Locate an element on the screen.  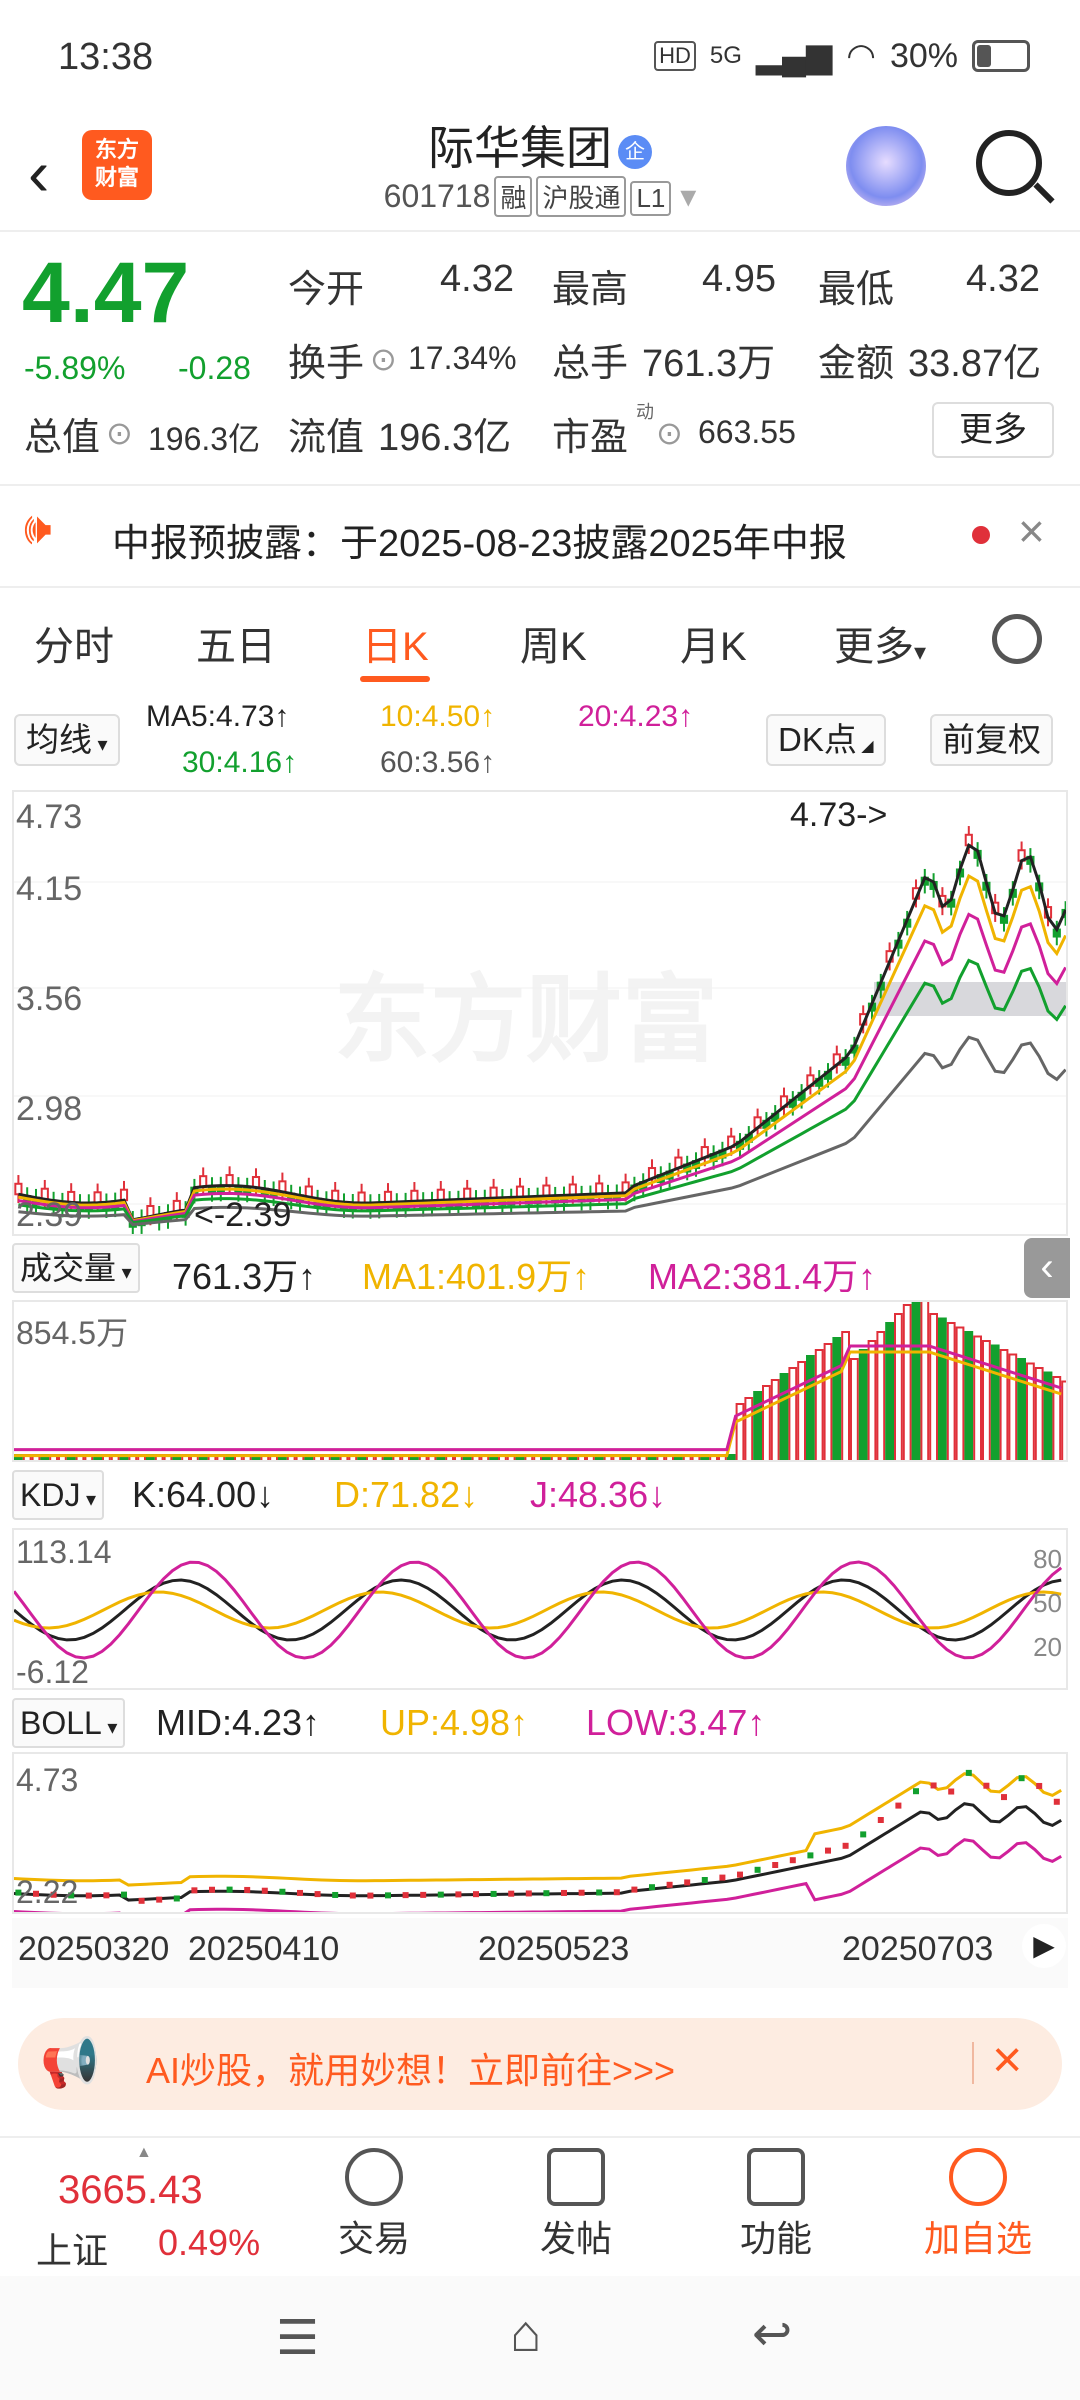
verified-badge-icon: 企 is located at coordinates (635, 151).